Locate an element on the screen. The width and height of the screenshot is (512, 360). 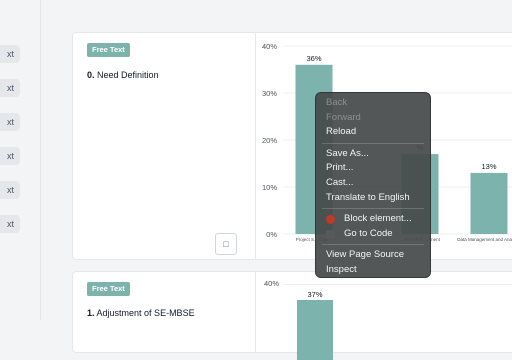
left-sidebar: xt xt xt xt xt xt is located at coordinates (20, 160).